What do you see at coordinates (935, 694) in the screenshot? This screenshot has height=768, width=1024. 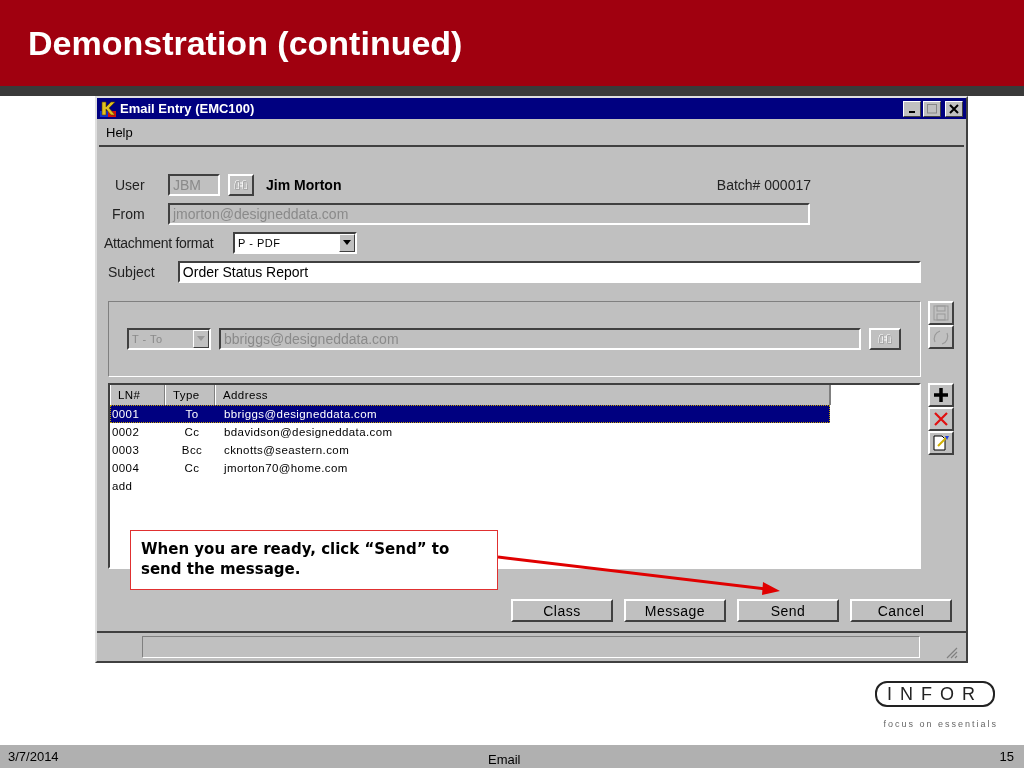 I see `logo: INFOR` at bounding box center [935, 694].